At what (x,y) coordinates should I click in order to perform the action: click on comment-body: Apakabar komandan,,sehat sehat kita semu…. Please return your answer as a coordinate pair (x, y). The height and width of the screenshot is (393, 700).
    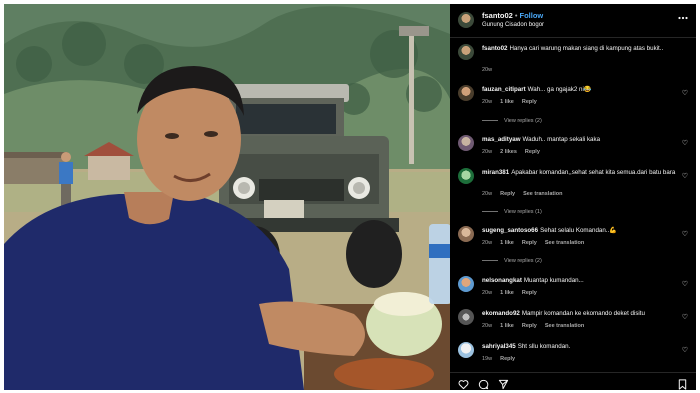
    Looking at the image, I should click on (593, 172).